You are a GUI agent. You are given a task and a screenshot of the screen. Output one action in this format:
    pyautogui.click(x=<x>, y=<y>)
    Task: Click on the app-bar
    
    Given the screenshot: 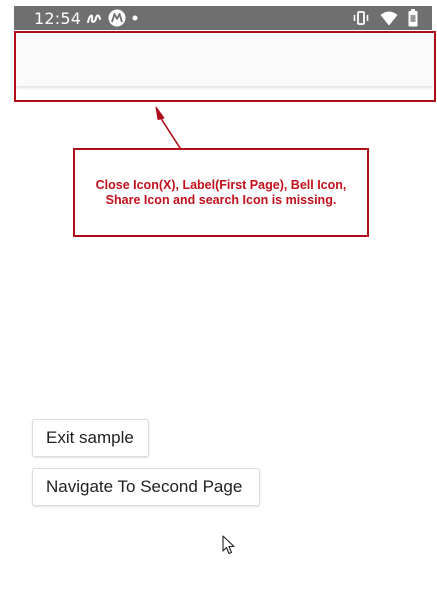 What is the action you would take?
    pyautogui.click(x=224, y=59)
    